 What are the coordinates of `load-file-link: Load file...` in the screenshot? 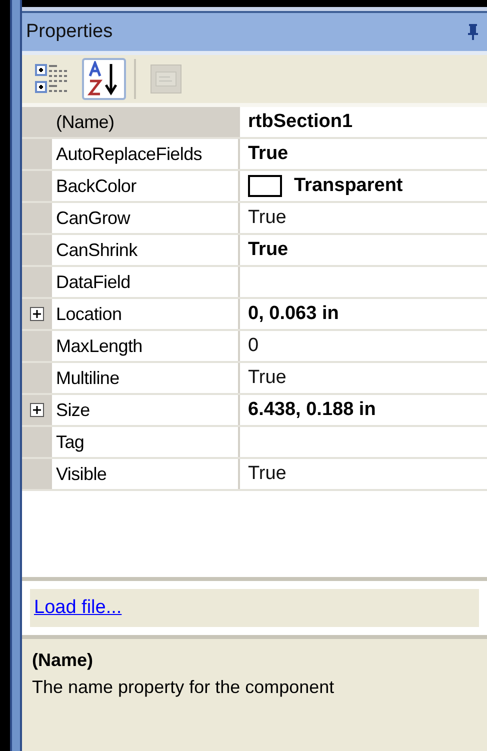 It's located at (78, 608).